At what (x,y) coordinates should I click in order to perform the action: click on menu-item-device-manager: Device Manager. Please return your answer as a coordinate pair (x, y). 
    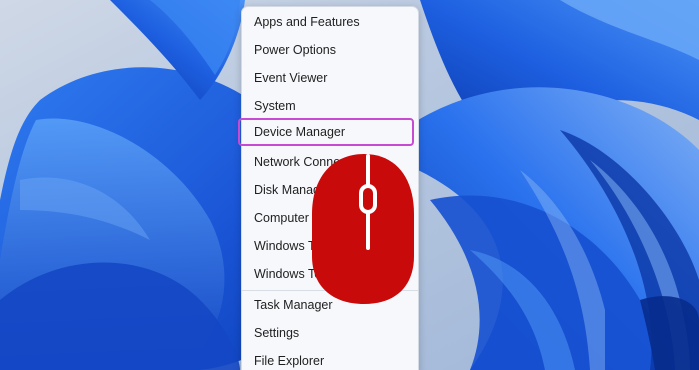
    Looking at the image, I should click on (326, 132).